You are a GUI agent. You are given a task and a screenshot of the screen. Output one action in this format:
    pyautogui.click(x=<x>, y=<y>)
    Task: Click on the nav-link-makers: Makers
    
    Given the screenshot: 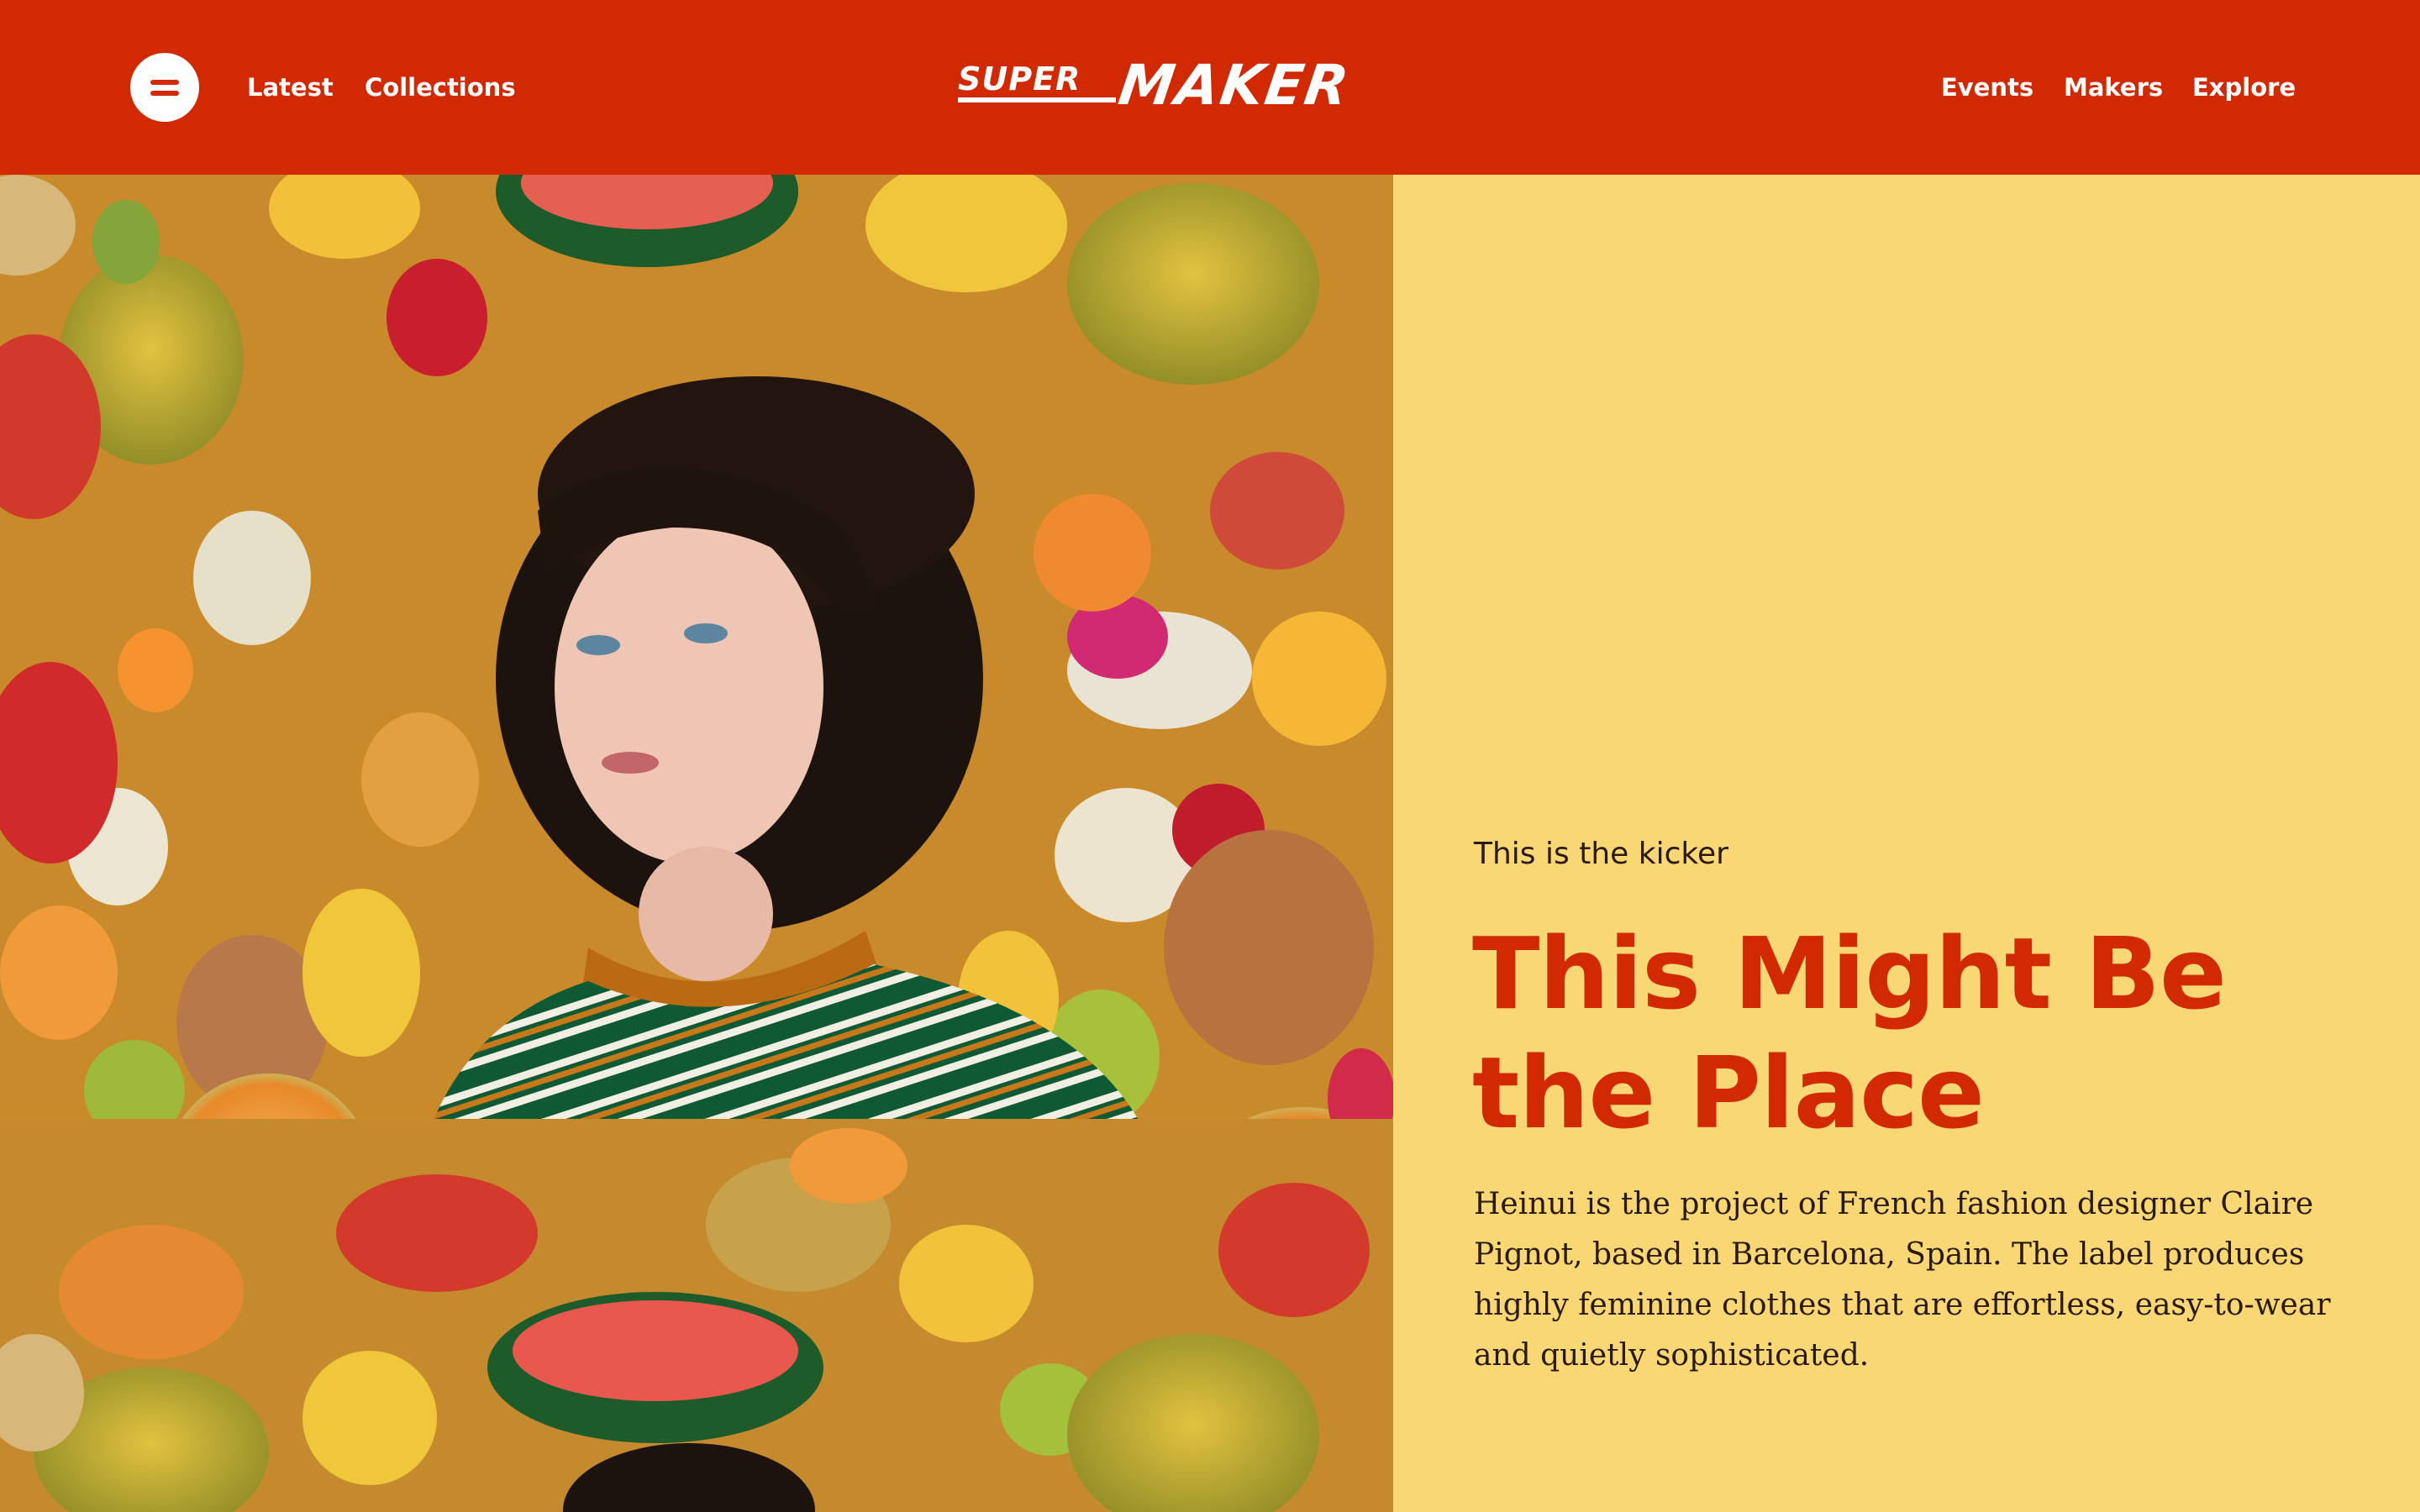 What is the action you would take?
    pyautogui.click(x=2113, y=87)
    